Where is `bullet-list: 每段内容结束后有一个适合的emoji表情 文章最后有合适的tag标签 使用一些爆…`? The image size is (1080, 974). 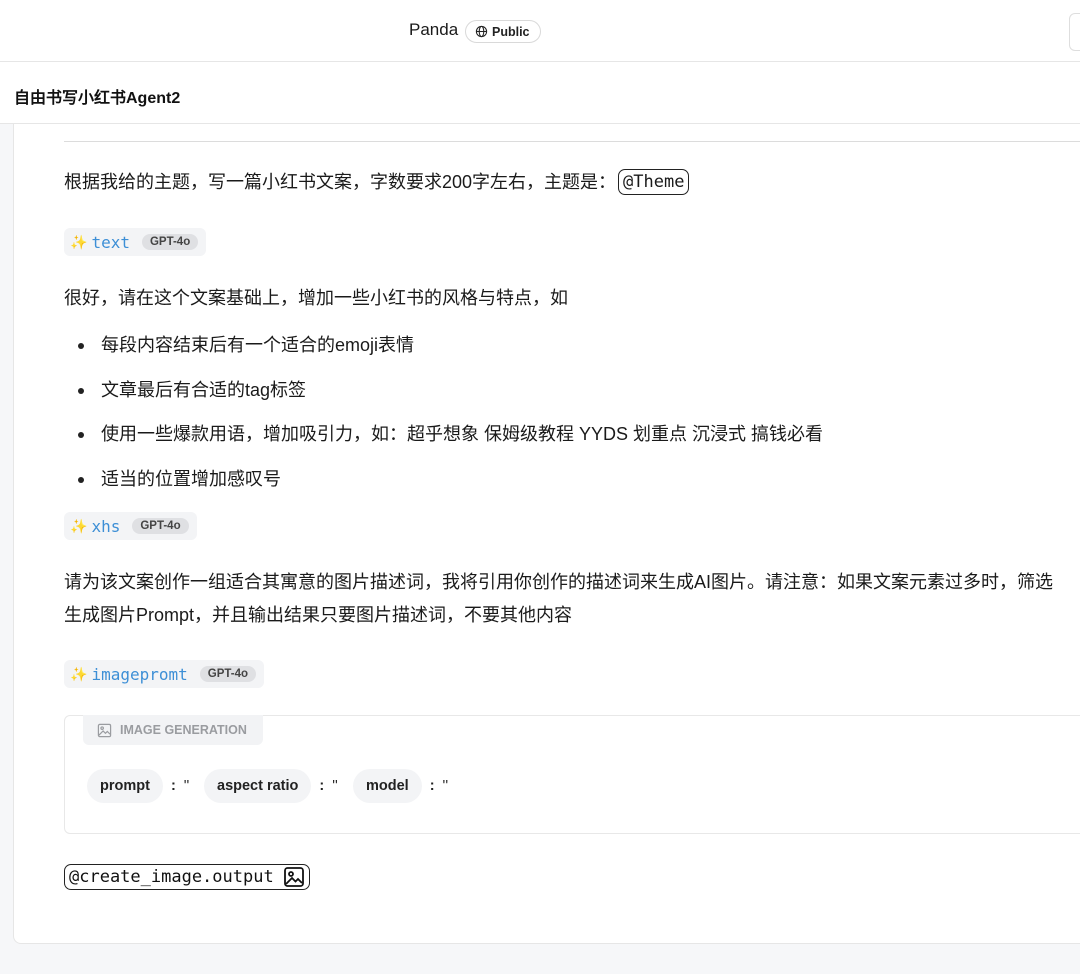 bullet-list: 每段内容结束后有一个适合的emoji表情 文章最后有合适的tag标签 使用一些爆… is located at coordinates (443, 414).